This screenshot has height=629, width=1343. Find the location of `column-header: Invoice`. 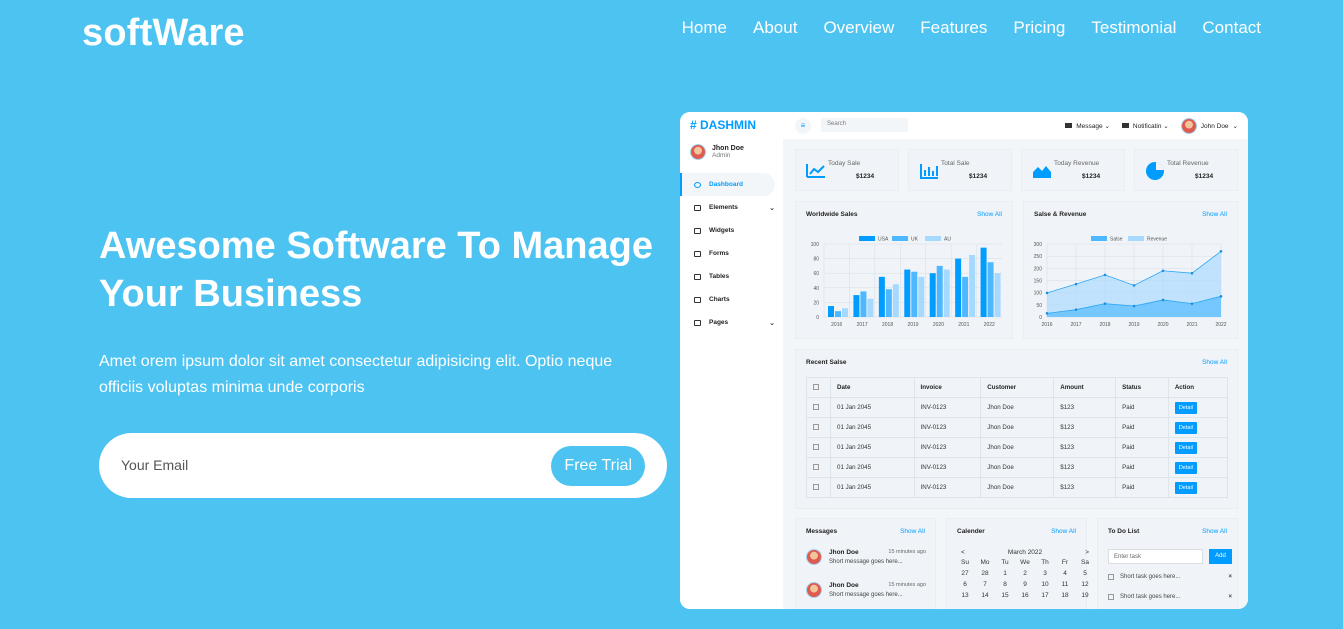

column-header: Invoice is located at coordinates (947, 387).